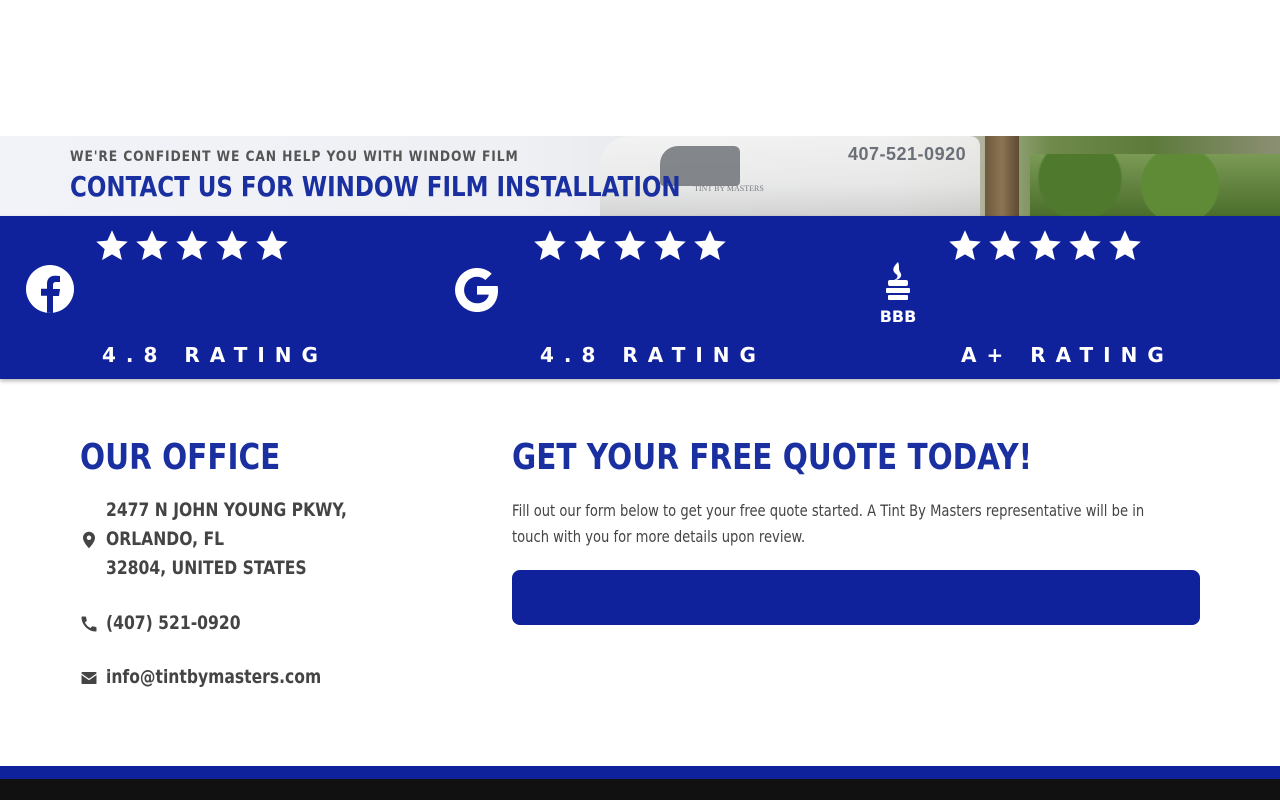 This screenshot has width=1280, height=800. Describe the element at coordinates (907, 154) in the screenshot. I see `truck-phone-decal: 407-521-0920` at that location.